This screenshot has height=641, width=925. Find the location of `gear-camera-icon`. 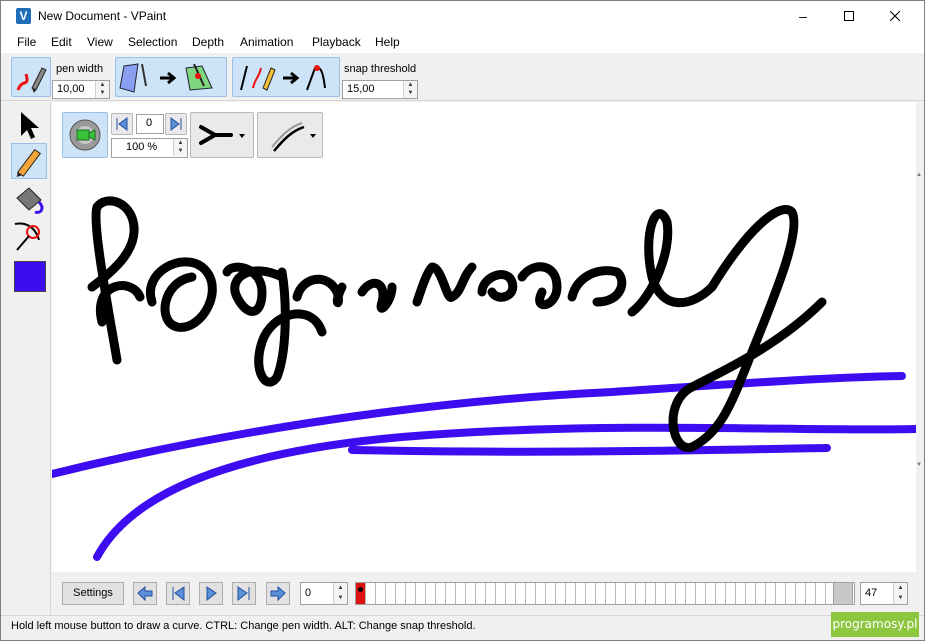

gear-camera-icon is located at coordinates (85, 135).